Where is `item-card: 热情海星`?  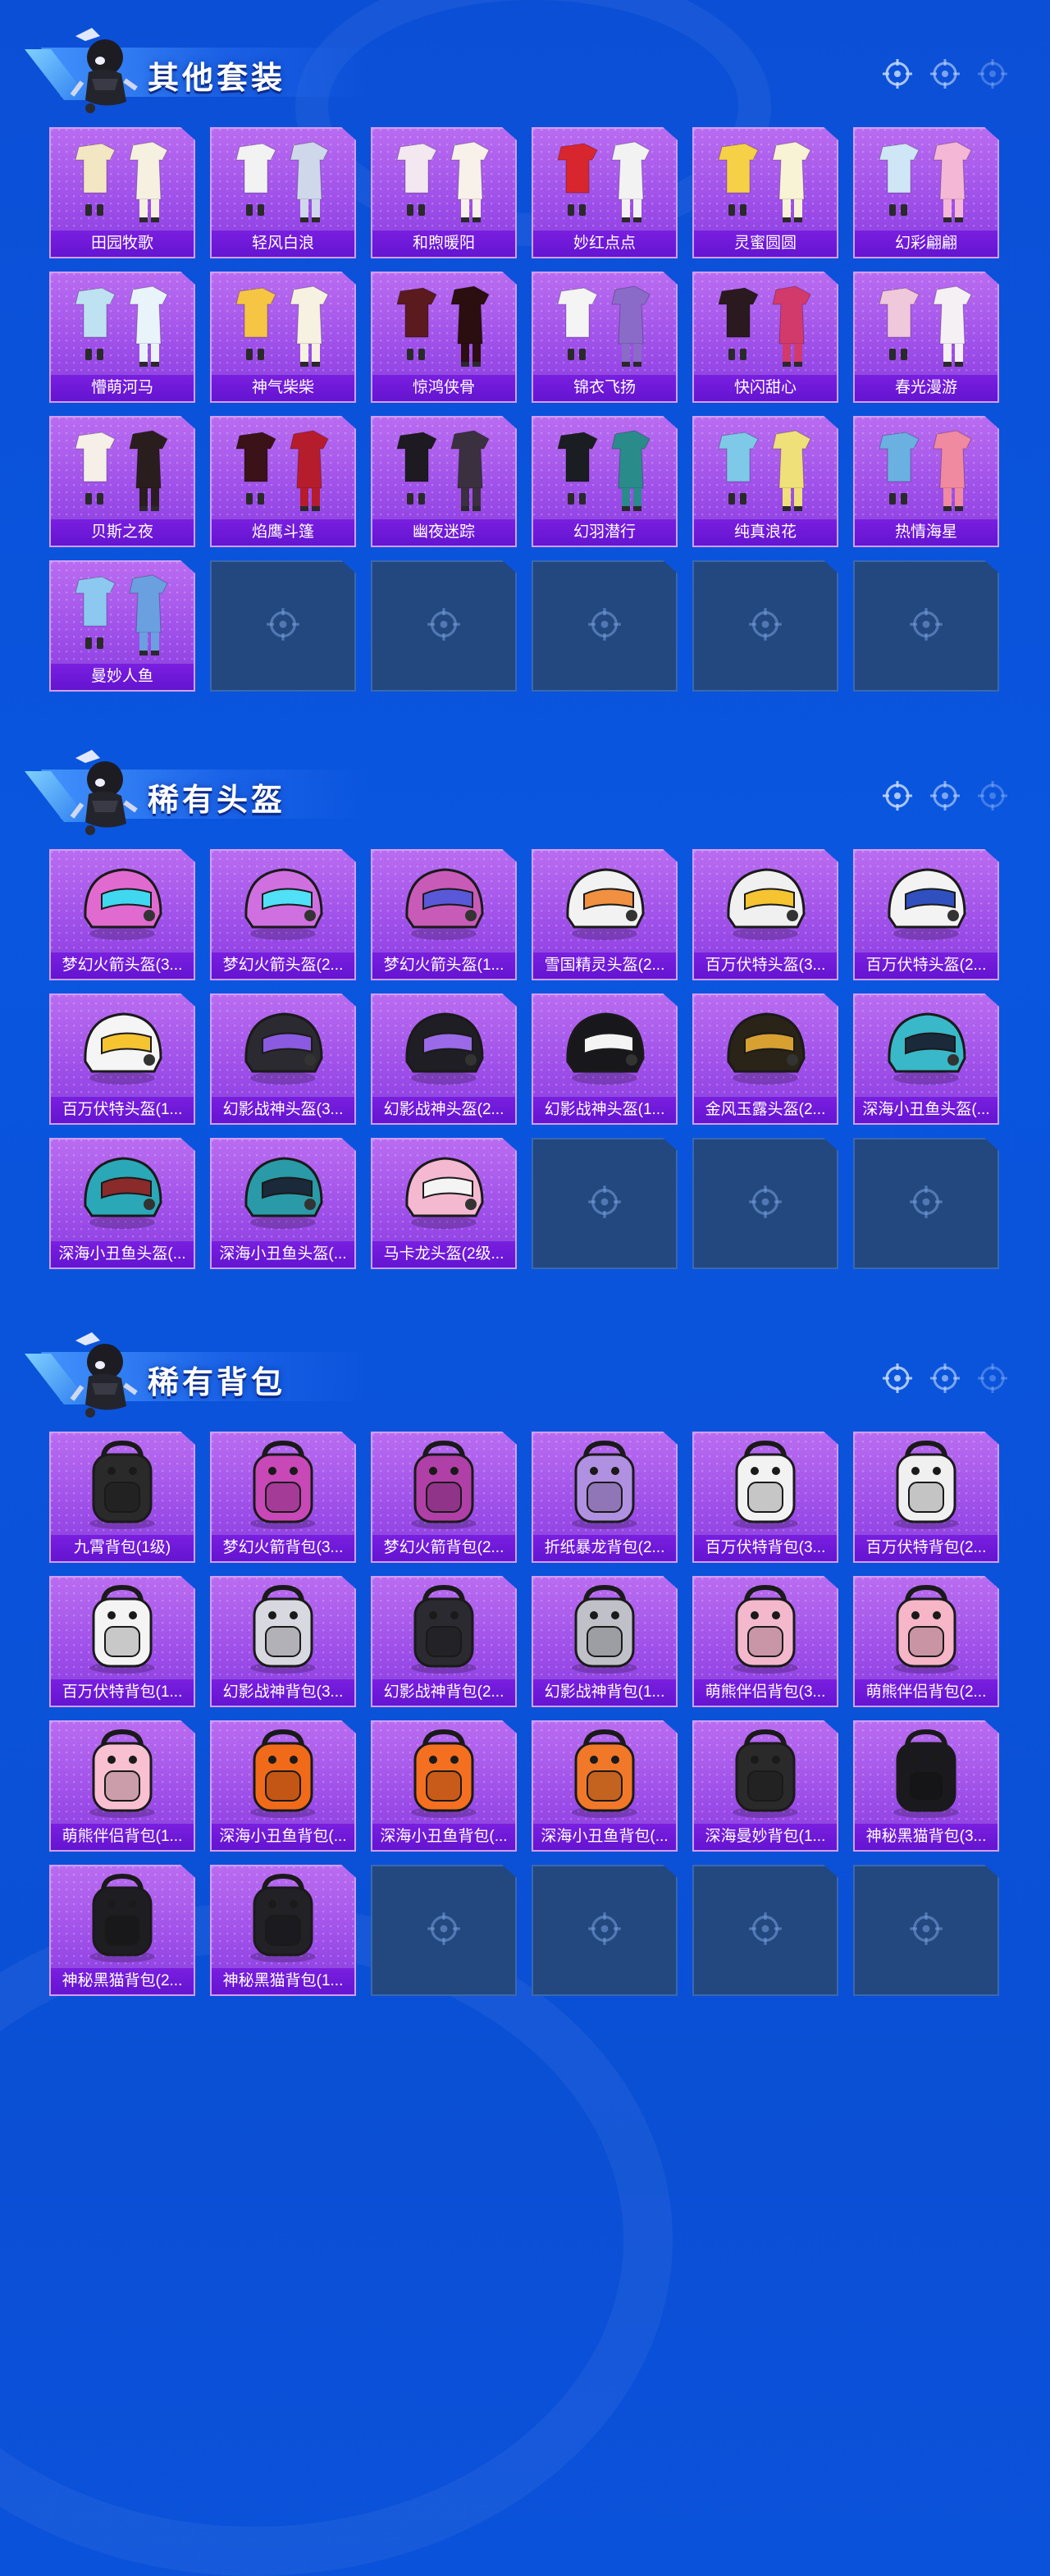 item-card: 热情海星 is located at coordinates (926, 482).